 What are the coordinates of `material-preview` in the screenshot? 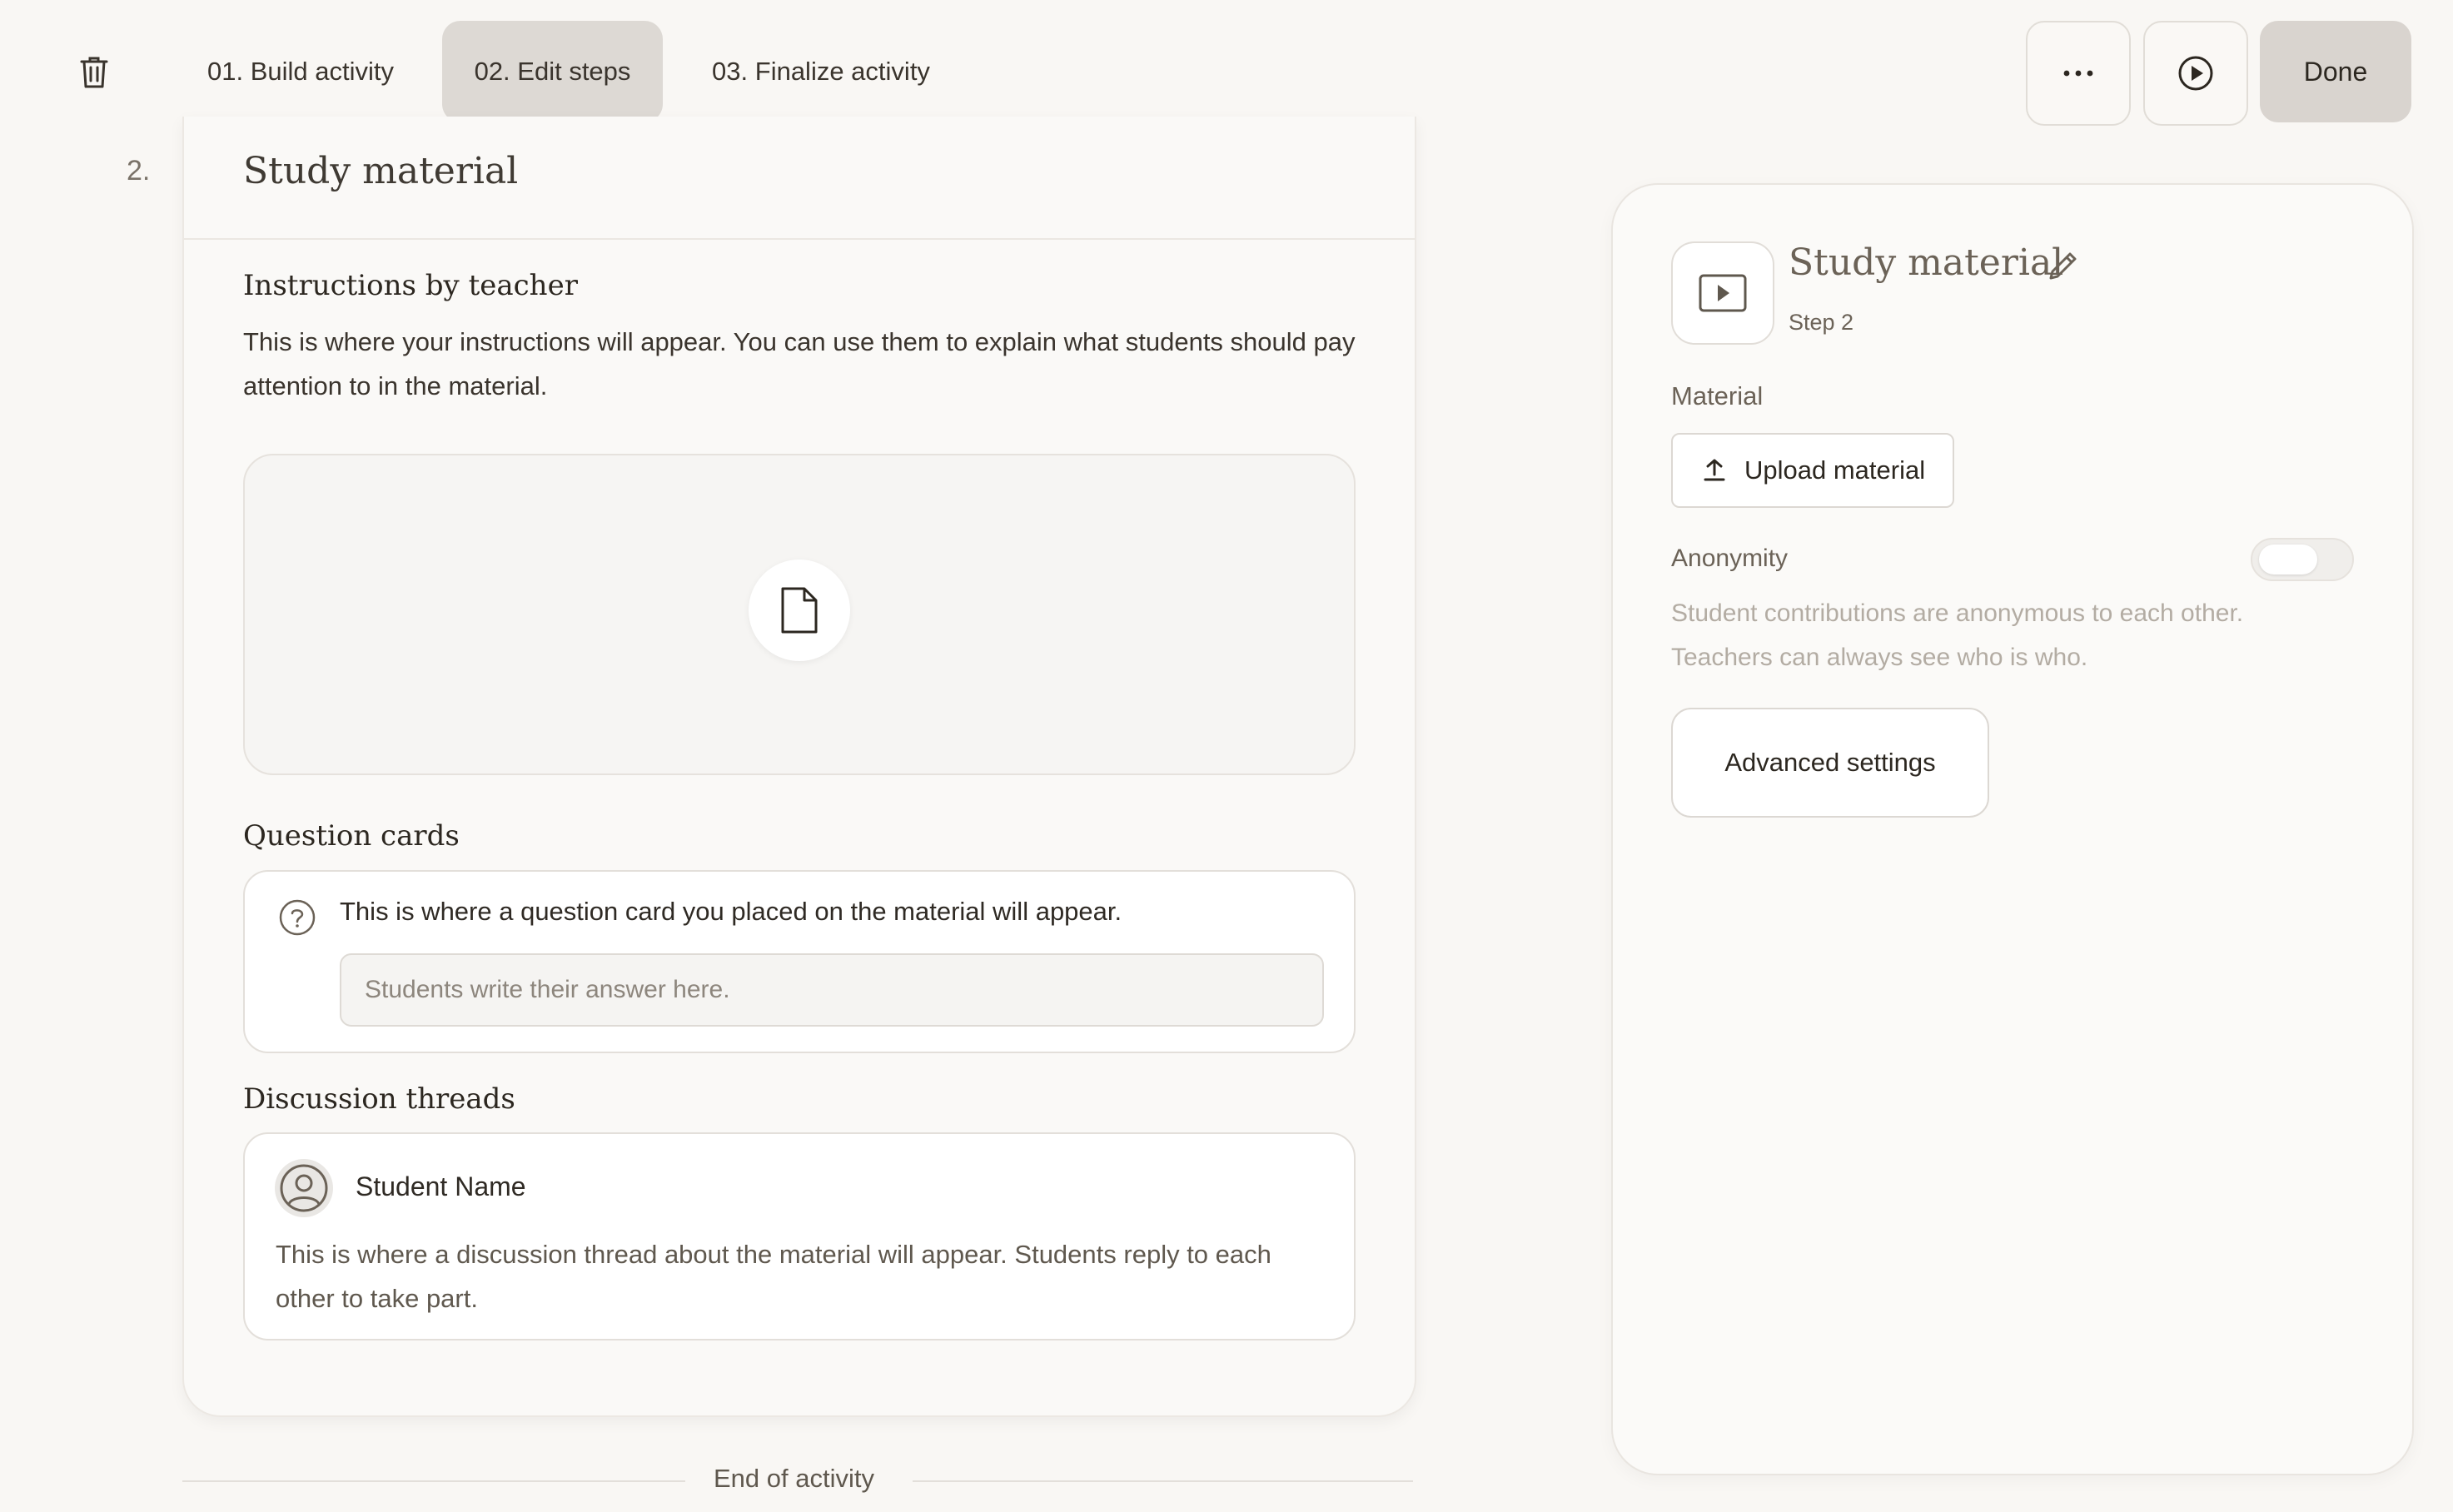 It's located at (799, 615).